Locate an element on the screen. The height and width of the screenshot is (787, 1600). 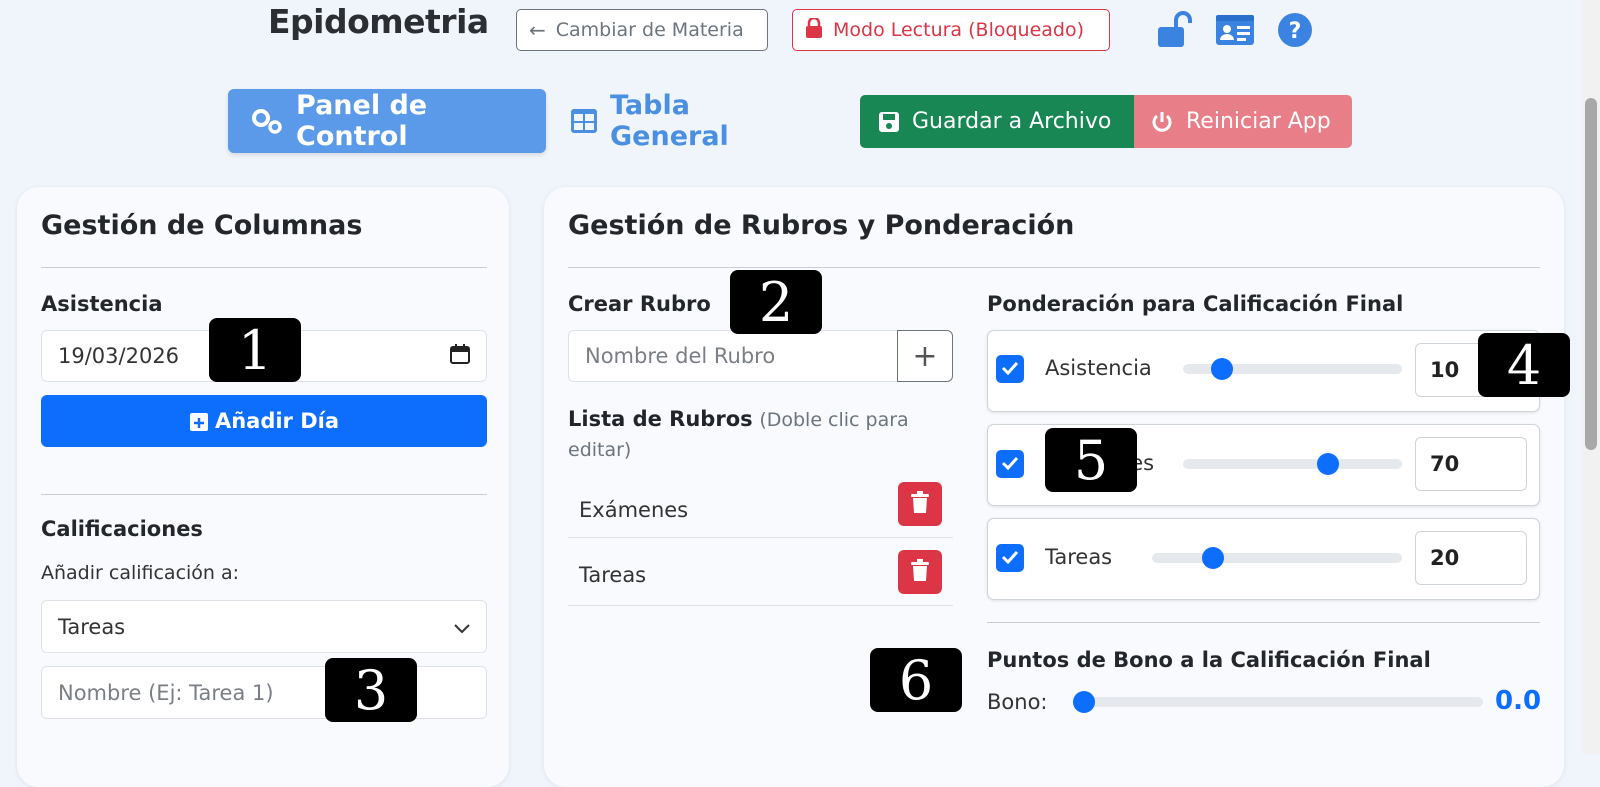
add-day-button: Añadir Día is located at coordinates (264, 421).